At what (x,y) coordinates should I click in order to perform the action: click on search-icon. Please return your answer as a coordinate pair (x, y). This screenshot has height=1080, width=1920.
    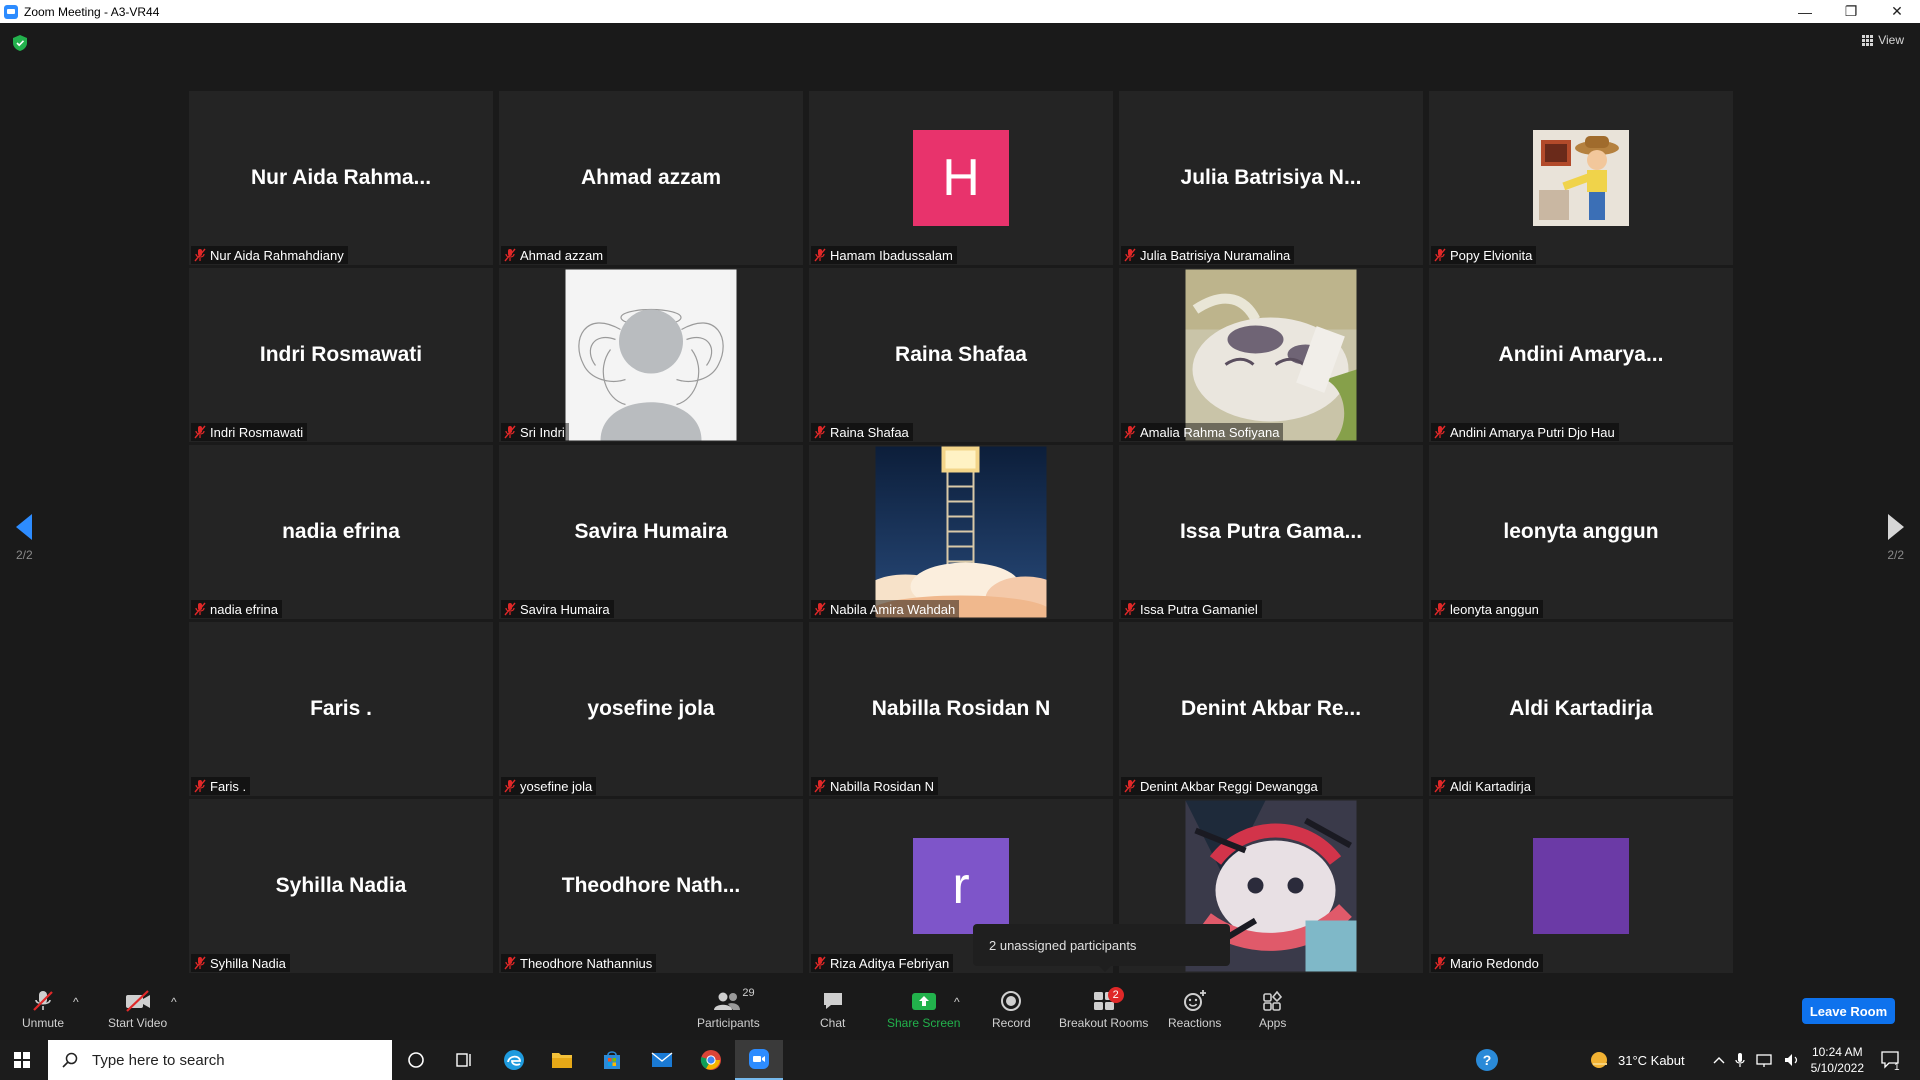
    Looking at the image, I should click on (70, 1060).